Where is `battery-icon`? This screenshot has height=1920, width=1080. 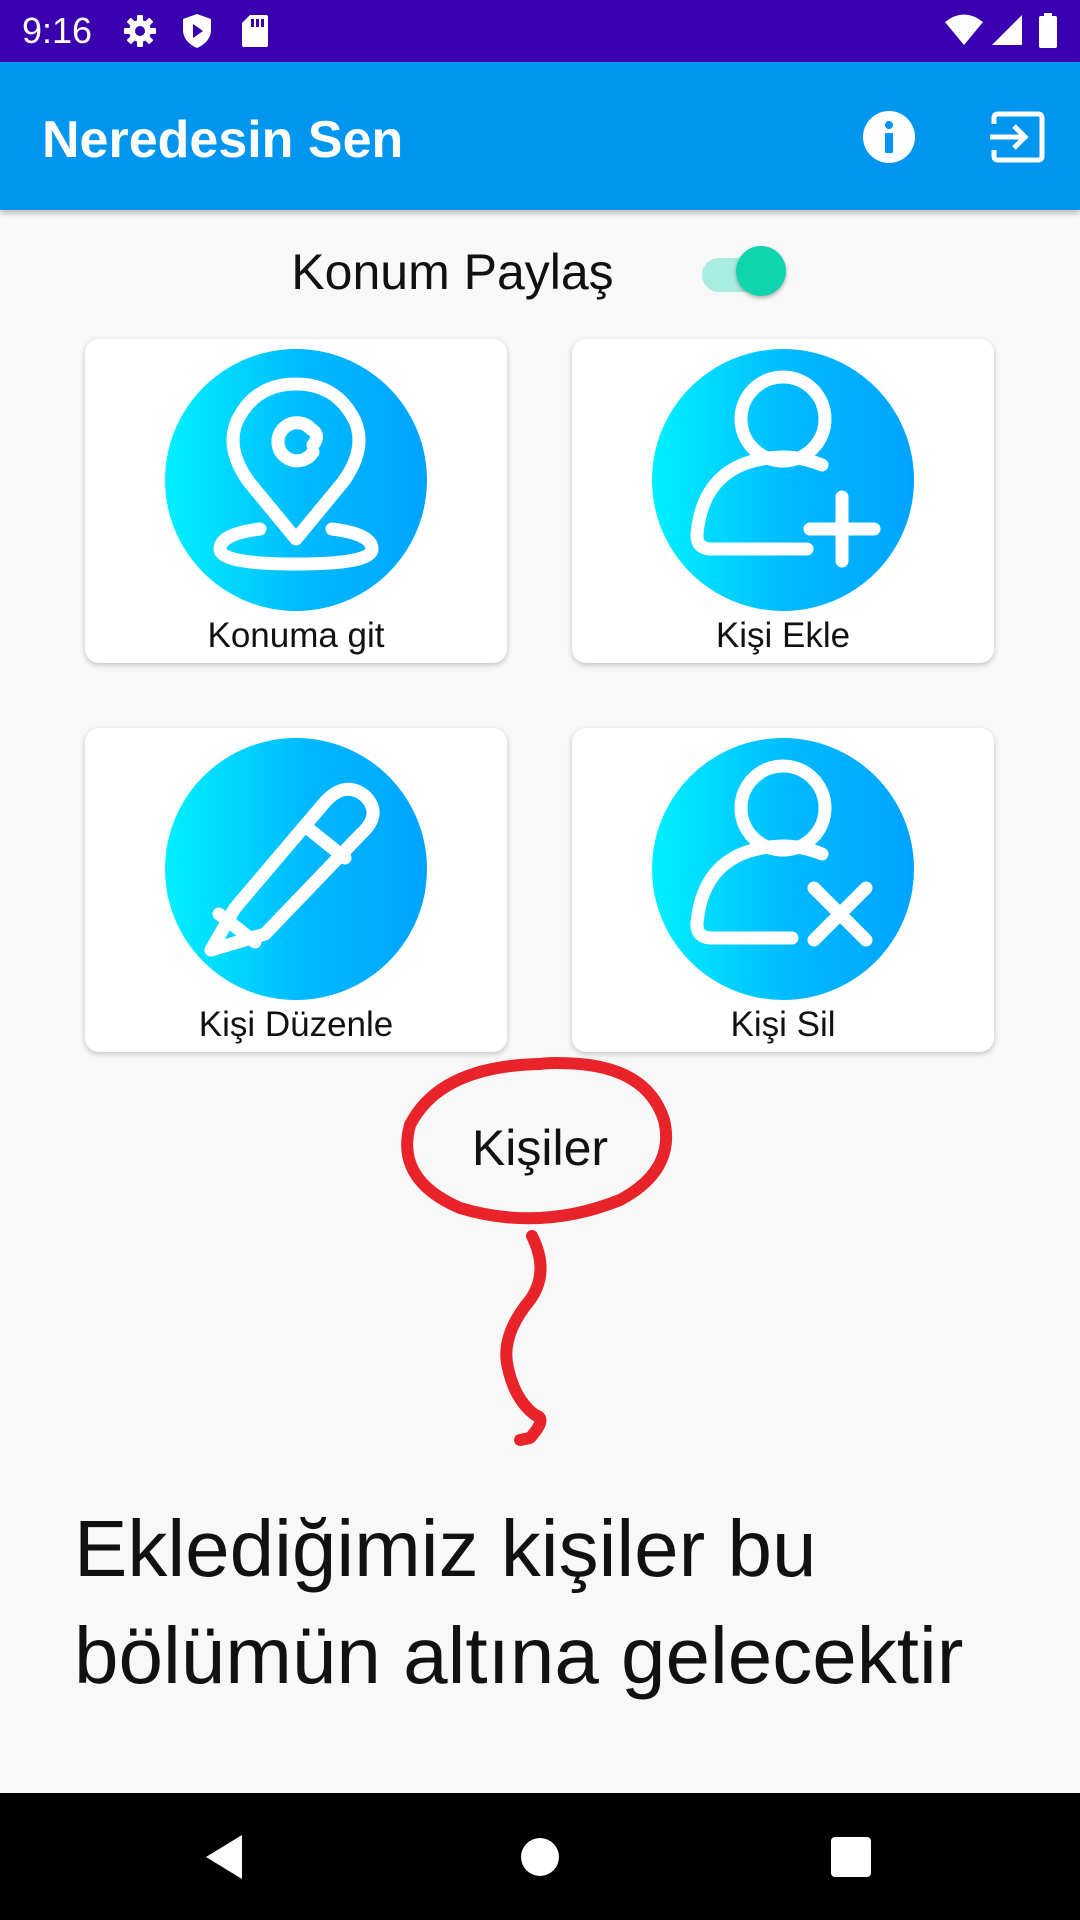 battery-icon is located at coordinates (1048, 33).